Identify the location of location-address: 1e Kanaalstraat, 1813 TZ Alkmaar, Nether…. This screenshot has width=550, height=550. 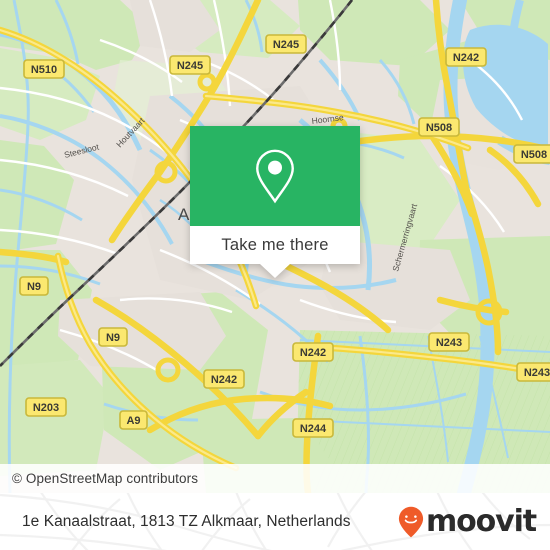
(186, 521).